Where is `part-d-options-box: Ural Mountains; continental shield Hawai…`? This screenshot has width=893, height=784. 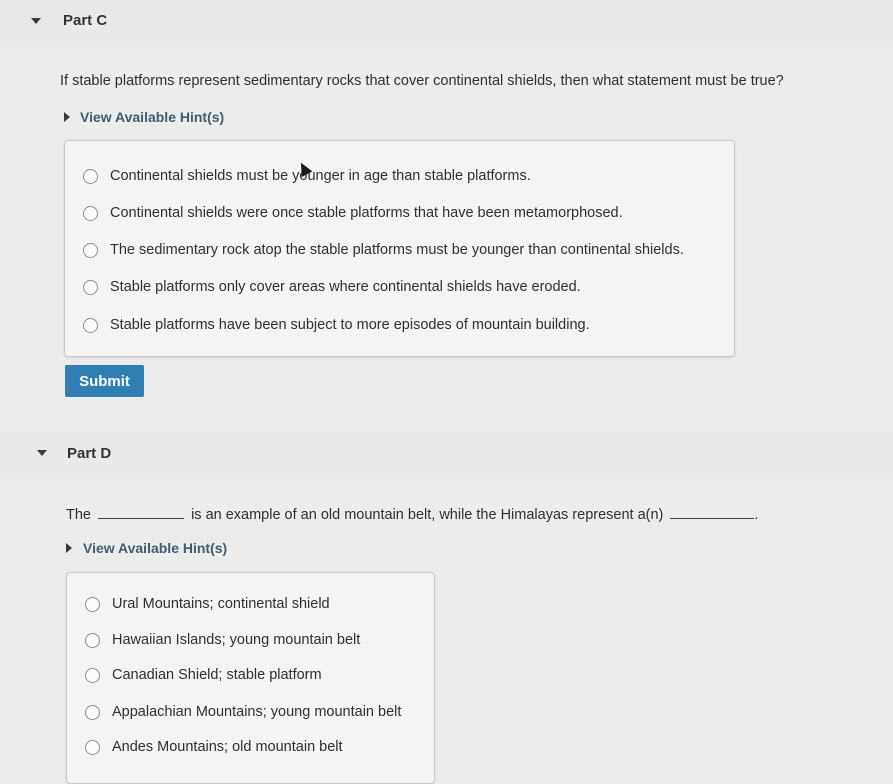 part-d-options-box: Ural Mountains; continental shield Hawai… is located at coordinates (250, 678).